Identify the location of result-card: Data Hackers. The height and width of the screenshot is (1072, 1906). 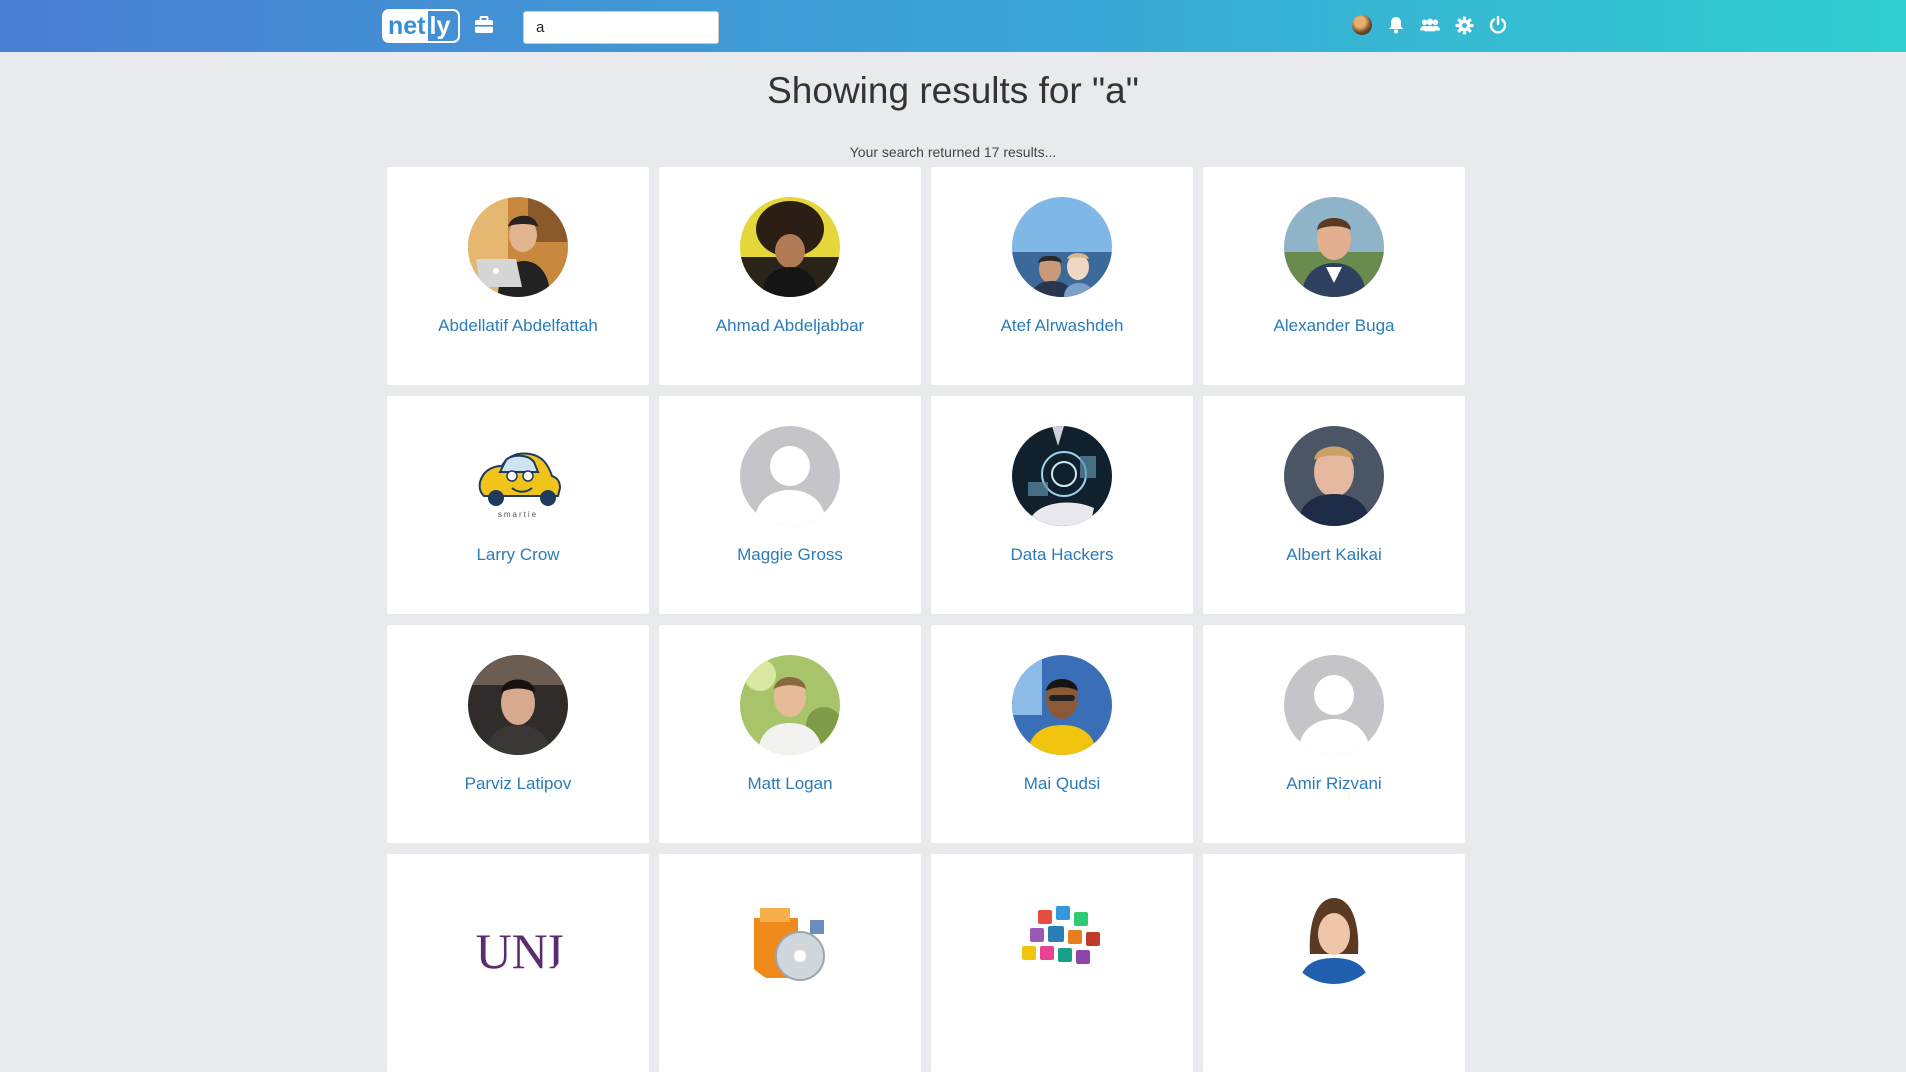
(1062, 505).